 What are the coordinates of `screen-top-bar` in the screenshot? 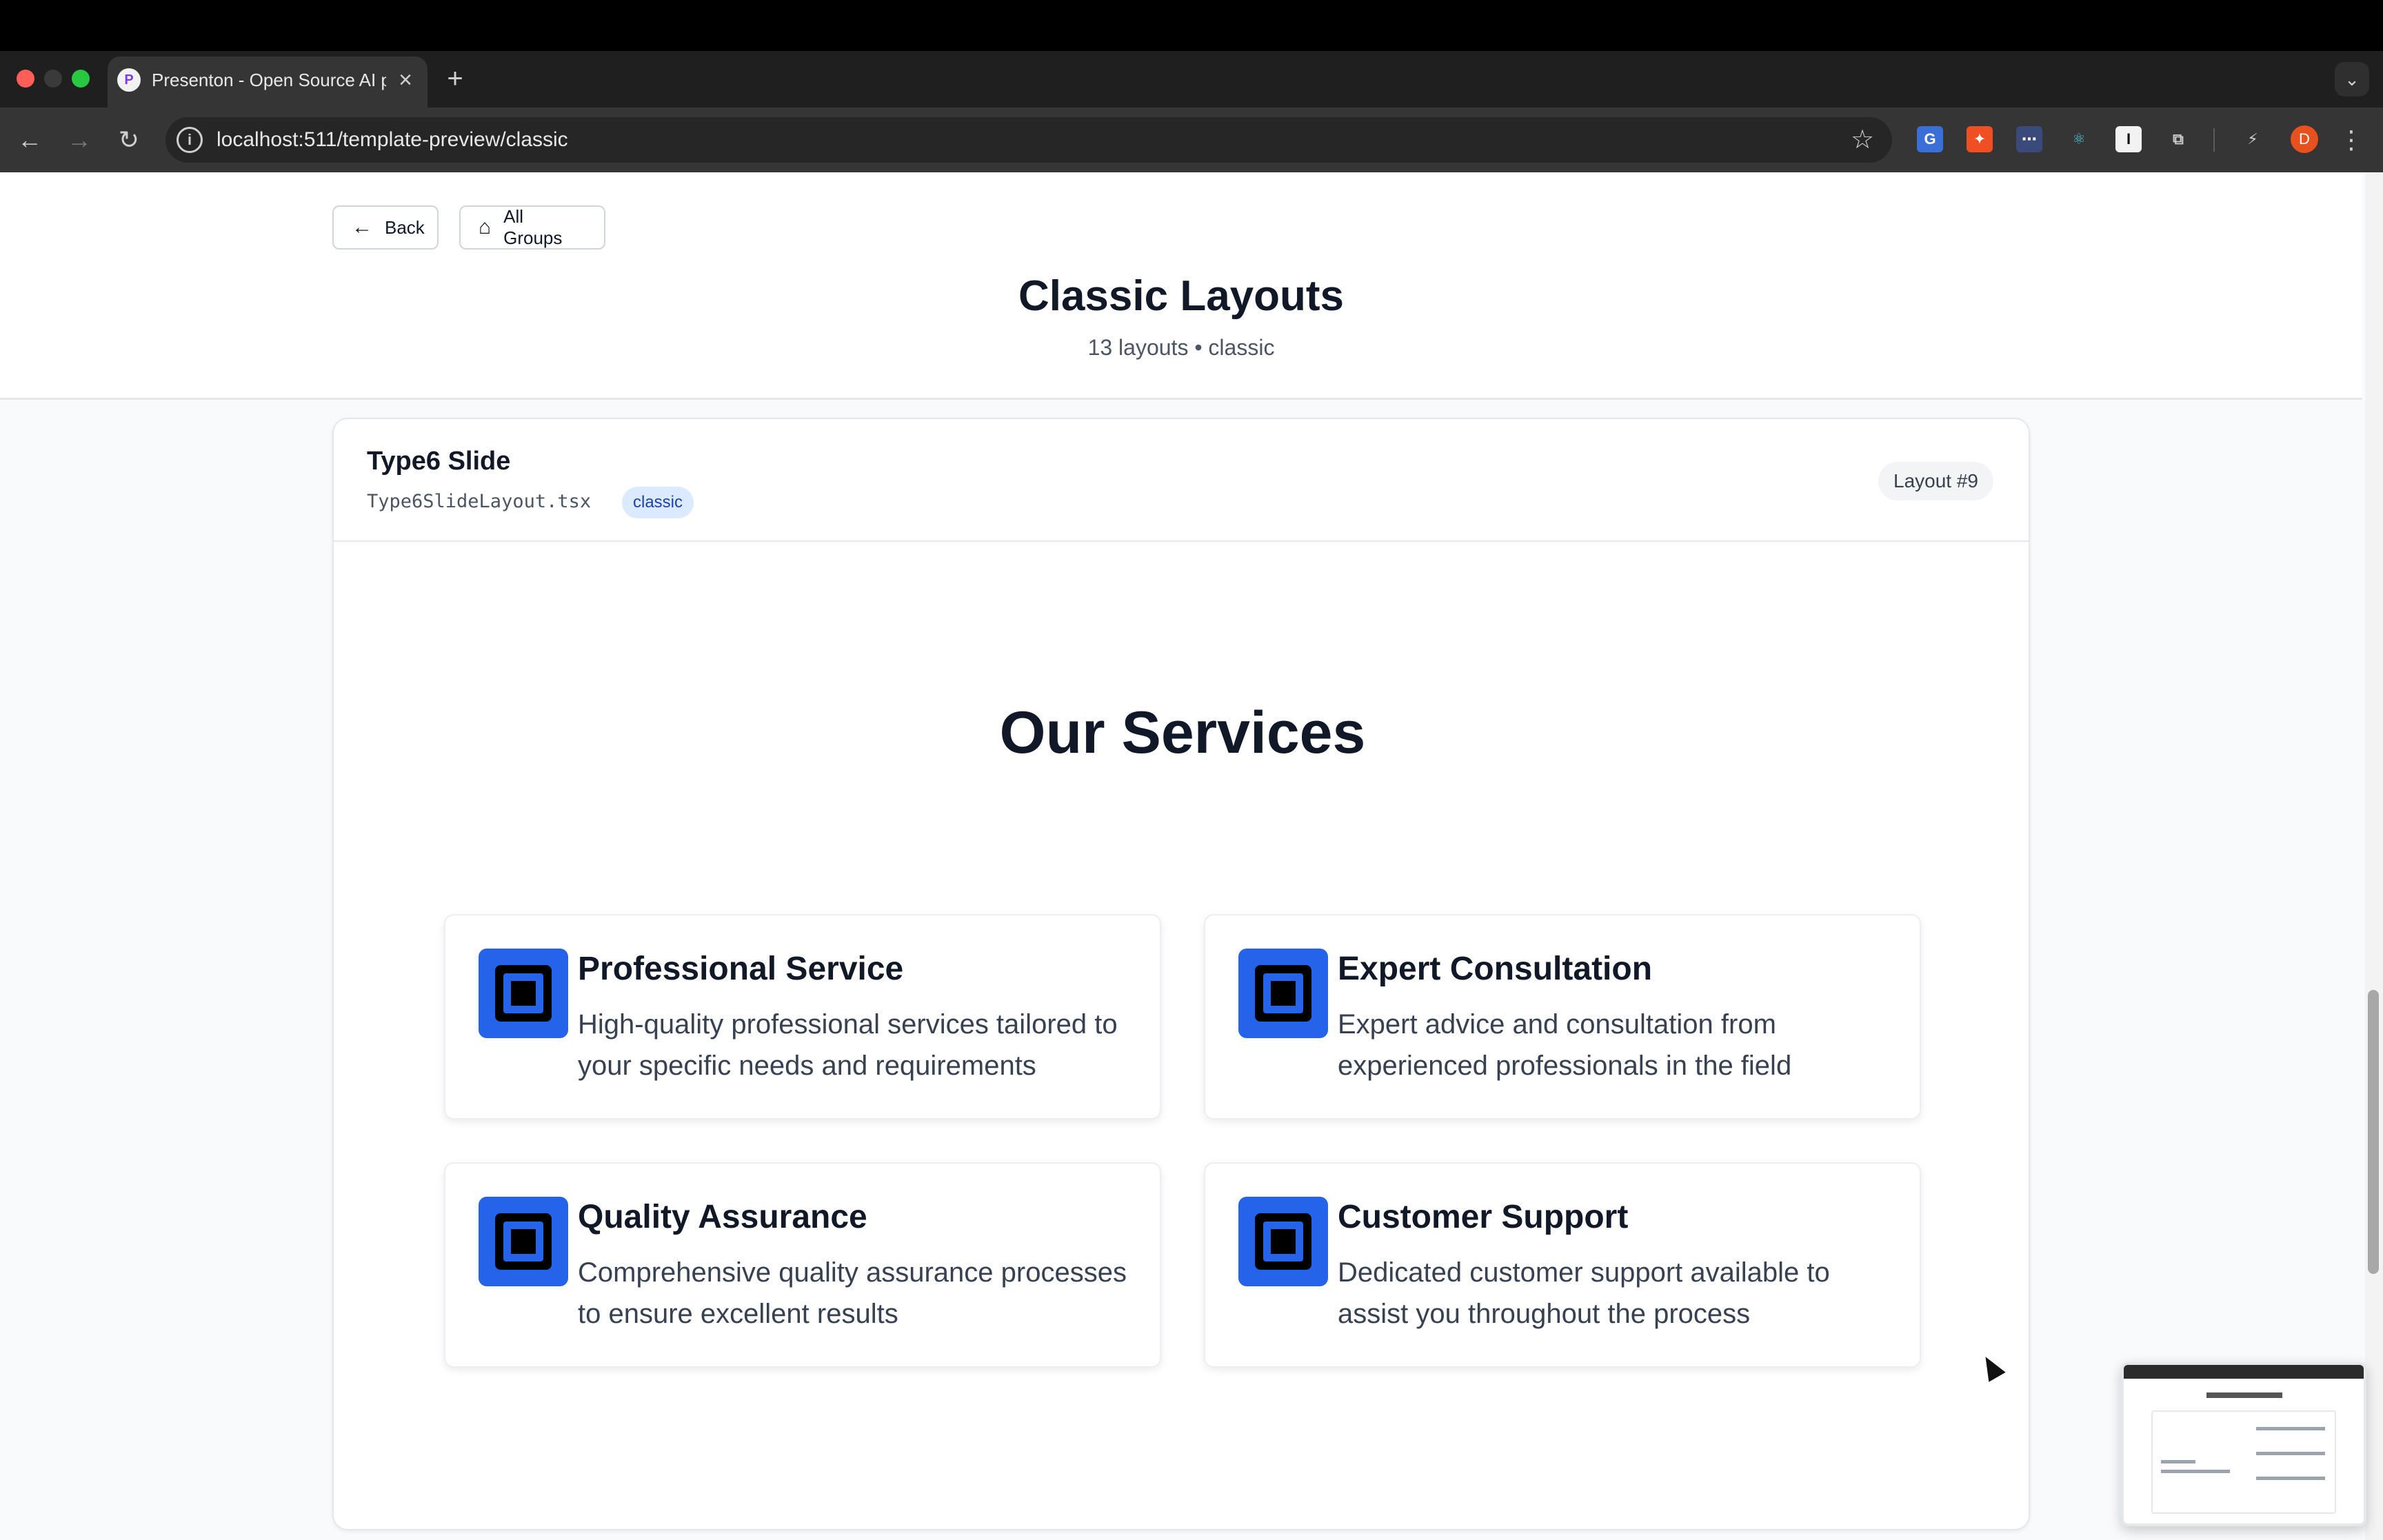 It's located at (1191, 26).